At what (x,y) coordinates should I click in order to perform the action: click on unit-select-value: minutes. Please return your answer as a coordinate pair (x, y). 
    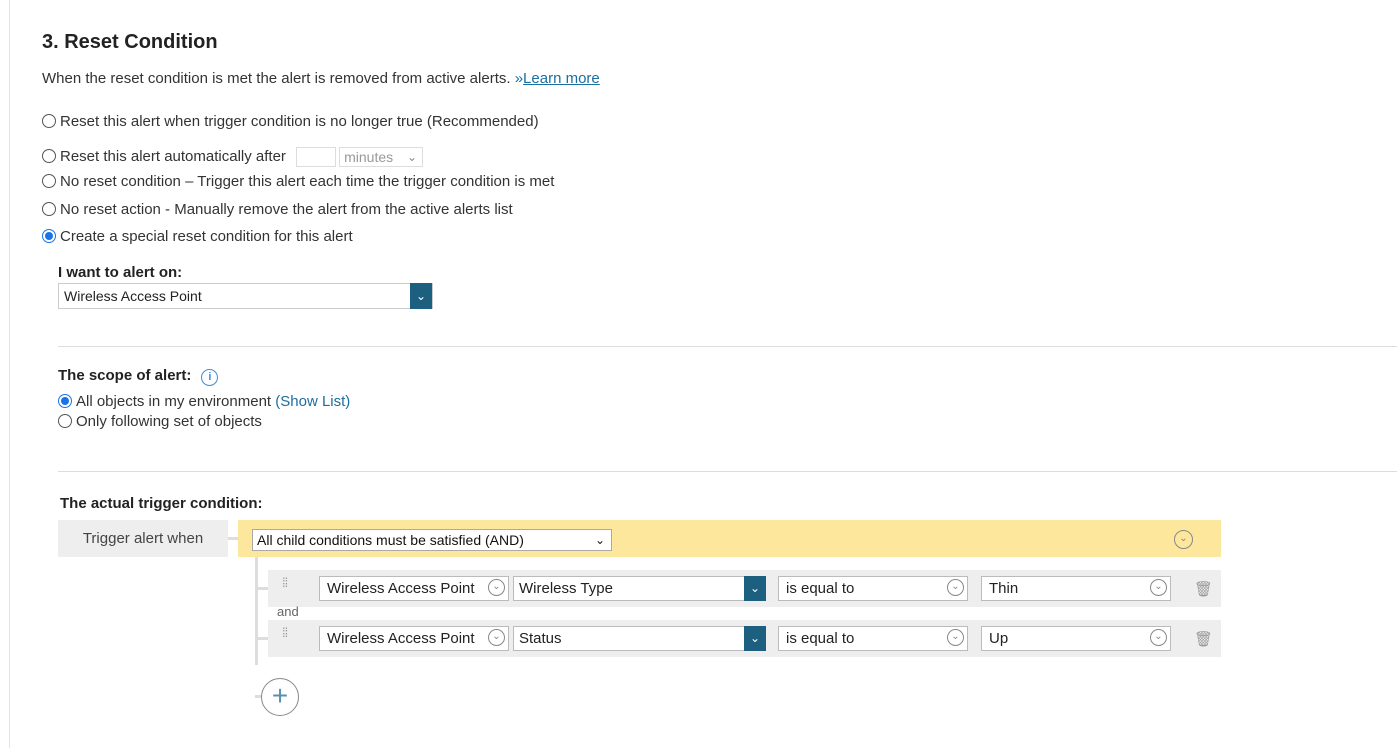
    Looking at the image, I should click on (369, 157).